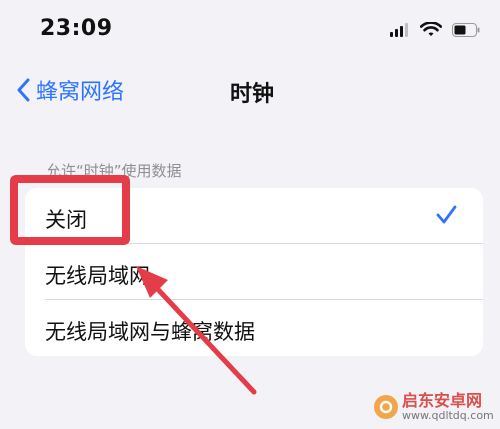 The width and height of the screenshot is (500, 429). Describe the element at coordinates (250, 31) in the screenshot. I see `status-bar: 23:09` at that location.